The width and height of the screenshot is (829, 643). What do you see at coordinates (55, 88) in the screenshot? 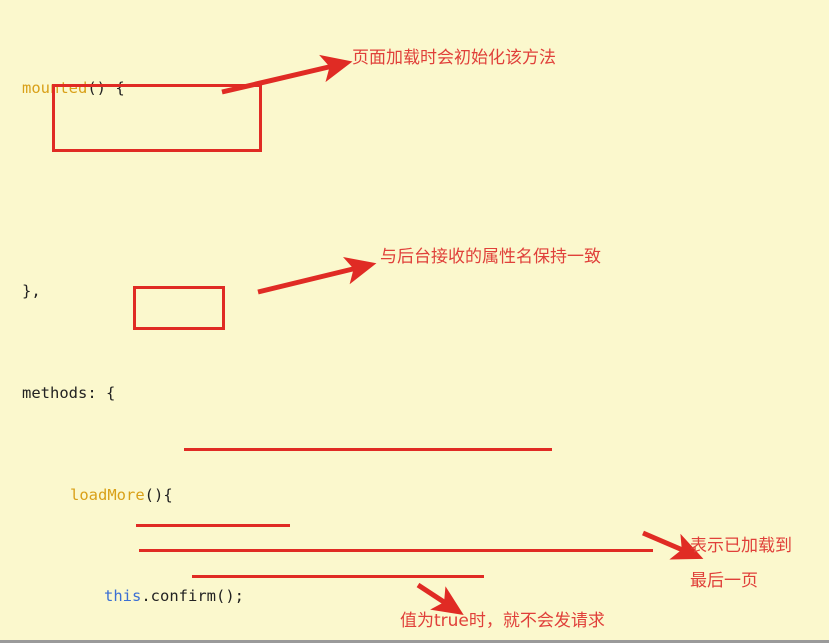
I see `token-function-mounted: mounted` at bounding box center [55, 88].